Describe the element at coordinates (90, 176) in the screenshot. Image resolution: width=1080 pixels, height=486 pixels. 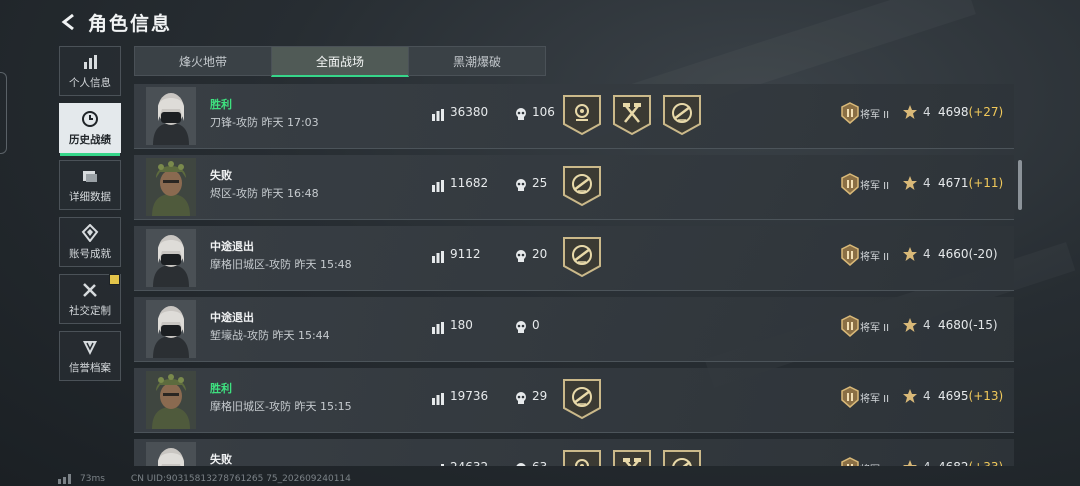
I see `folder-icon` at that location.